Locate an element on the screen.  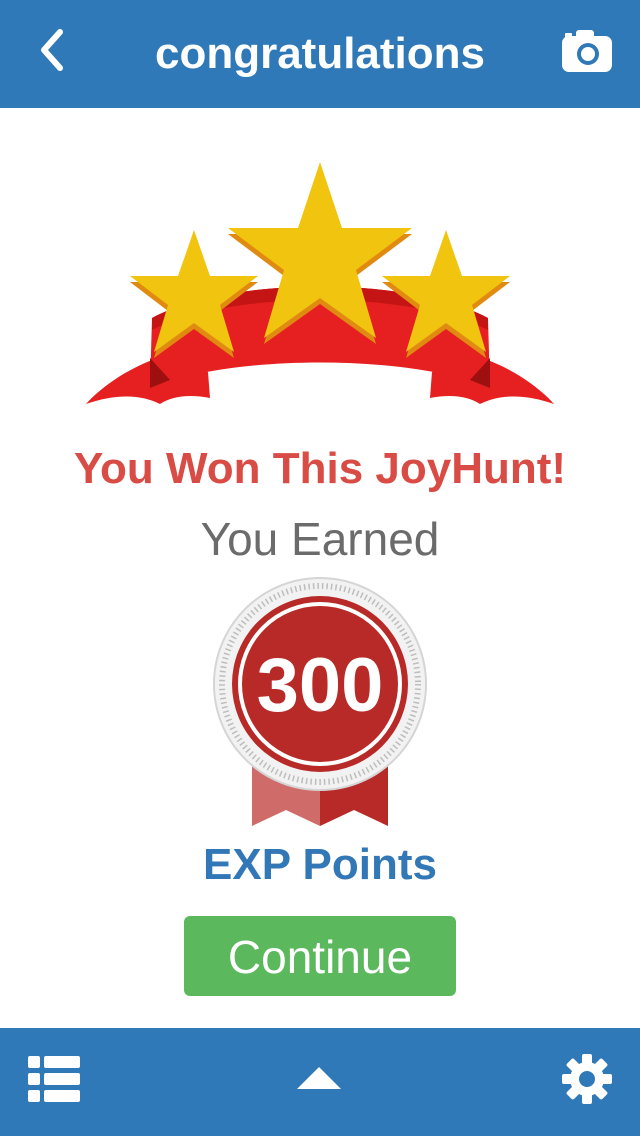
camera-icon is located at coordinates (587, 51).